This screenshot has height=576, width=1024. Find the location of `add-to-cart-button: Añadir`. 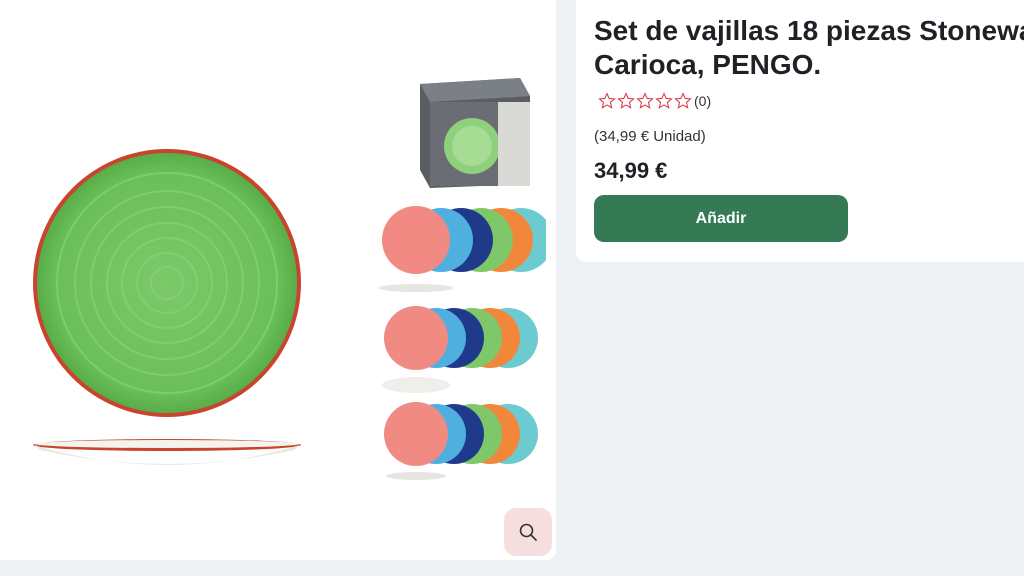

add-to-cart-button: Añadir is located at coordinates (721, 218).